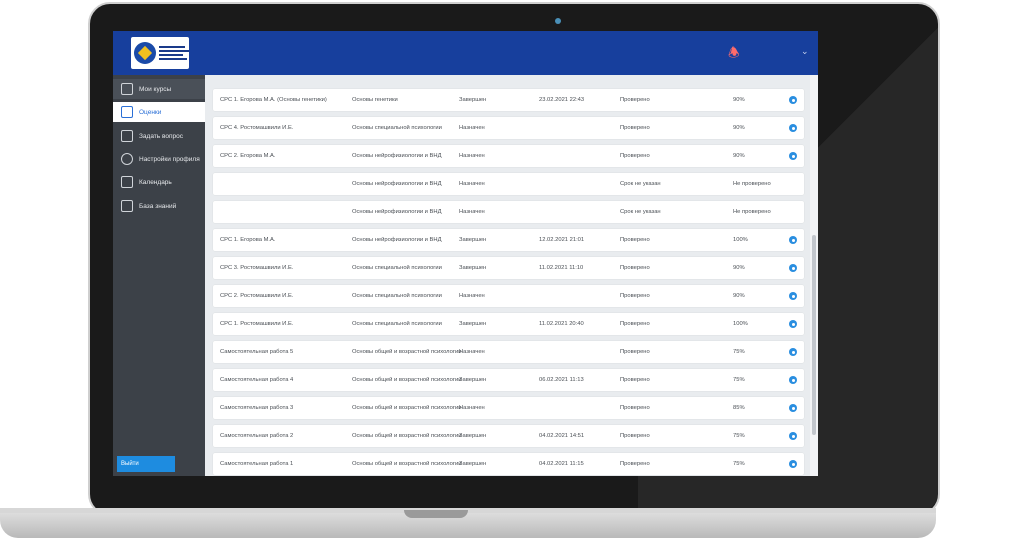  I want to click on submission-date: 11.02.2021 20:40, so click(561, 324).